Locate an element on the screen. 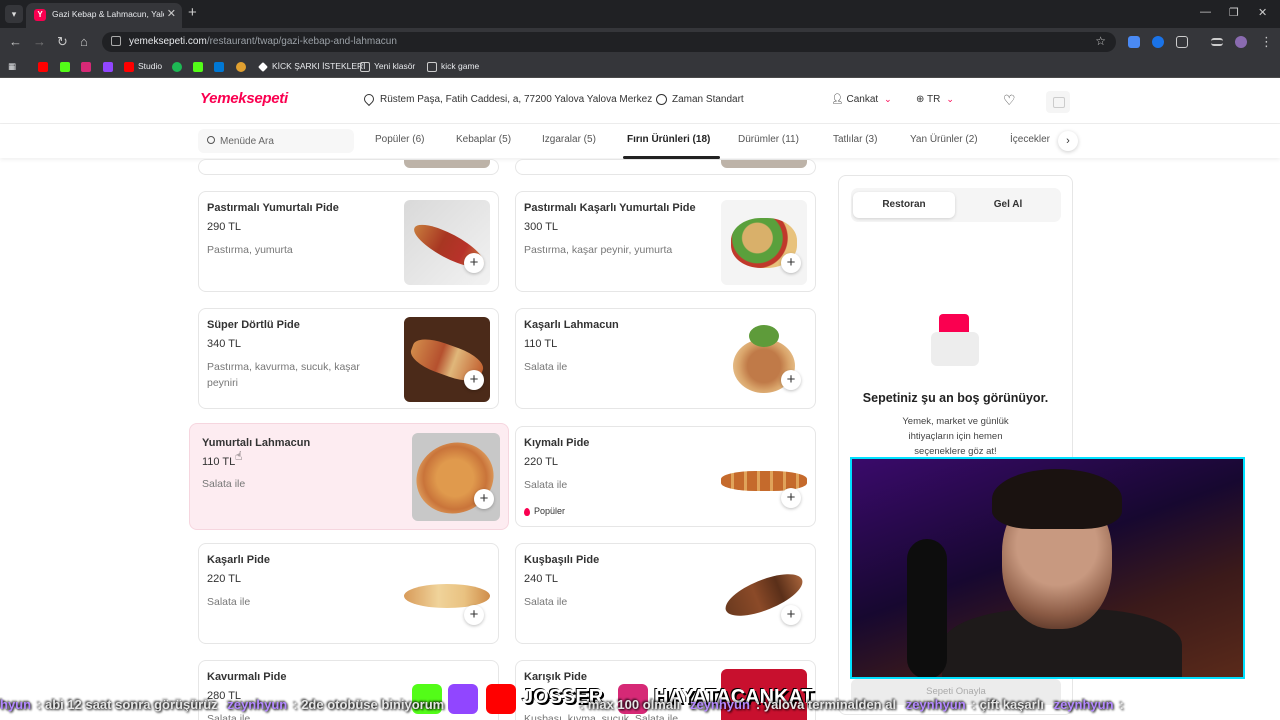 This screenshot has width=1280, height=720. item-name: Pastırmalı Kaşarlı Yumurtalı Pide is located at coordinates (610, 208).